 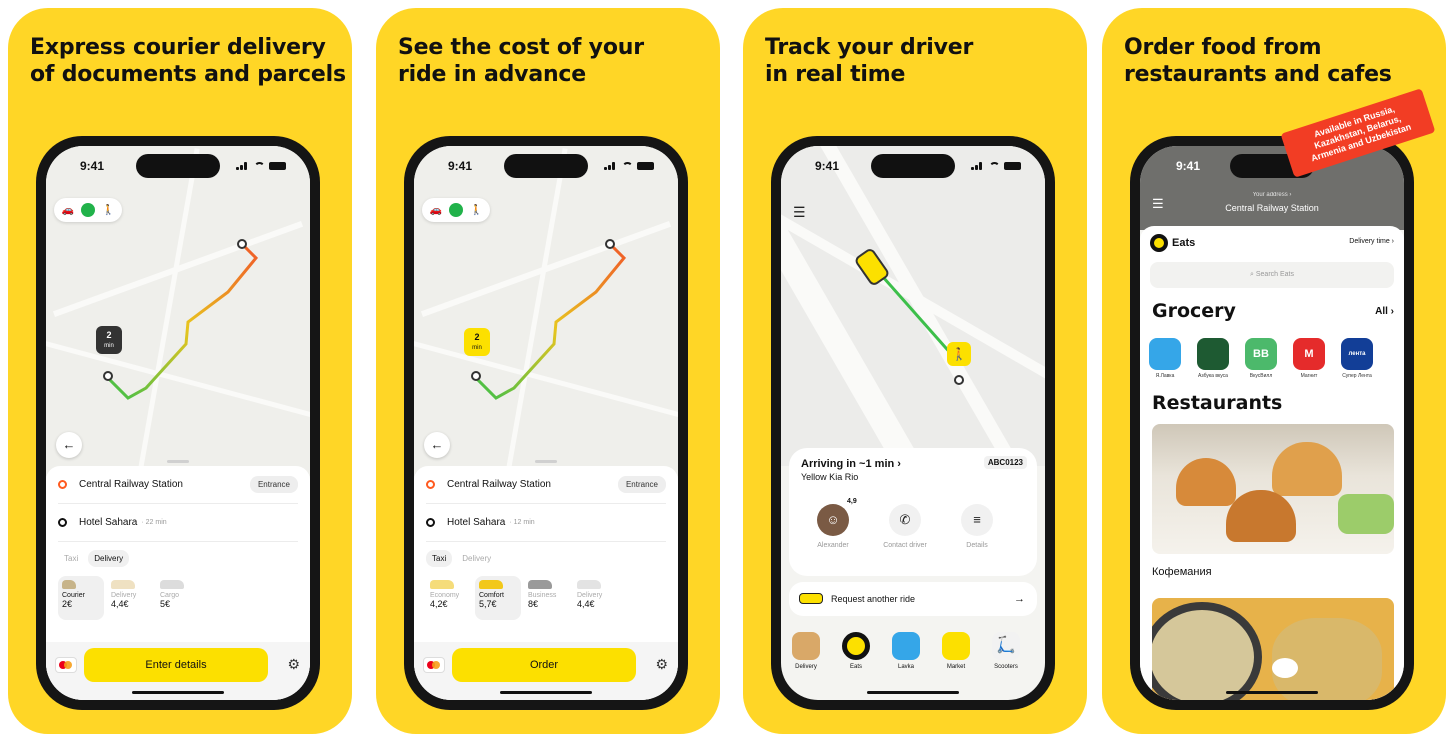 I want to click on tariff-economy: Economy 4,2€, so click(x=449, y=598).